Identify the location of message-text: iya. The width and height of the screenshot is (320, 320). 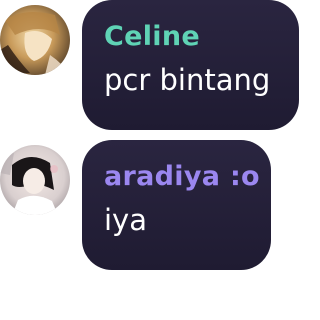
(125, 220).